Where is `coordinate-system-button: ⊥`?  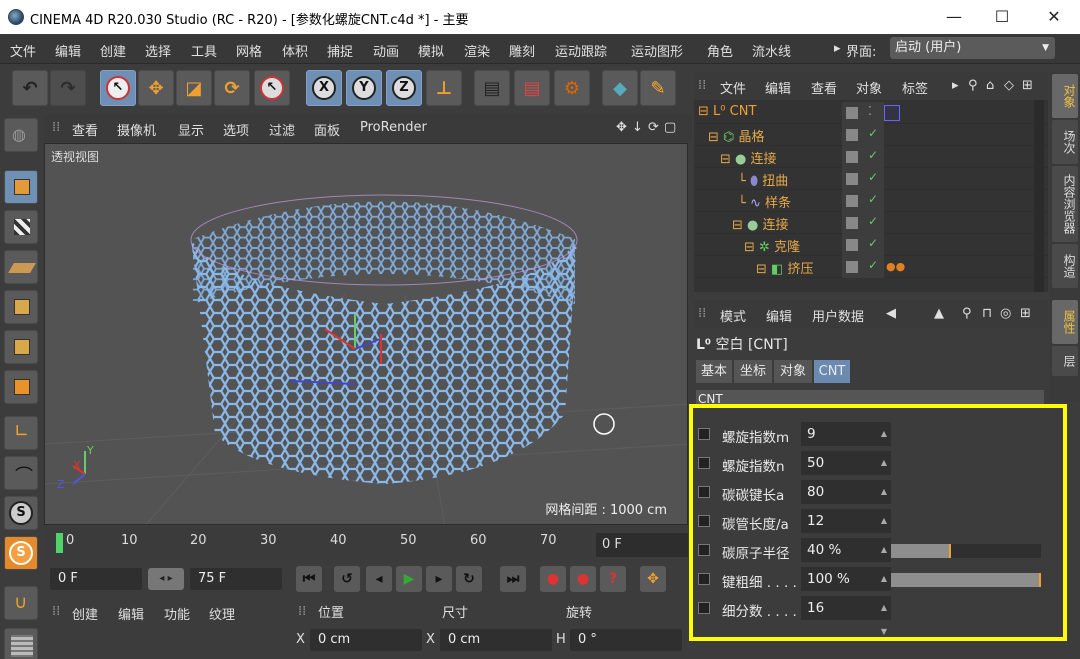
coordinate-system-button: ⊥ is located at coordinates (444, 88).